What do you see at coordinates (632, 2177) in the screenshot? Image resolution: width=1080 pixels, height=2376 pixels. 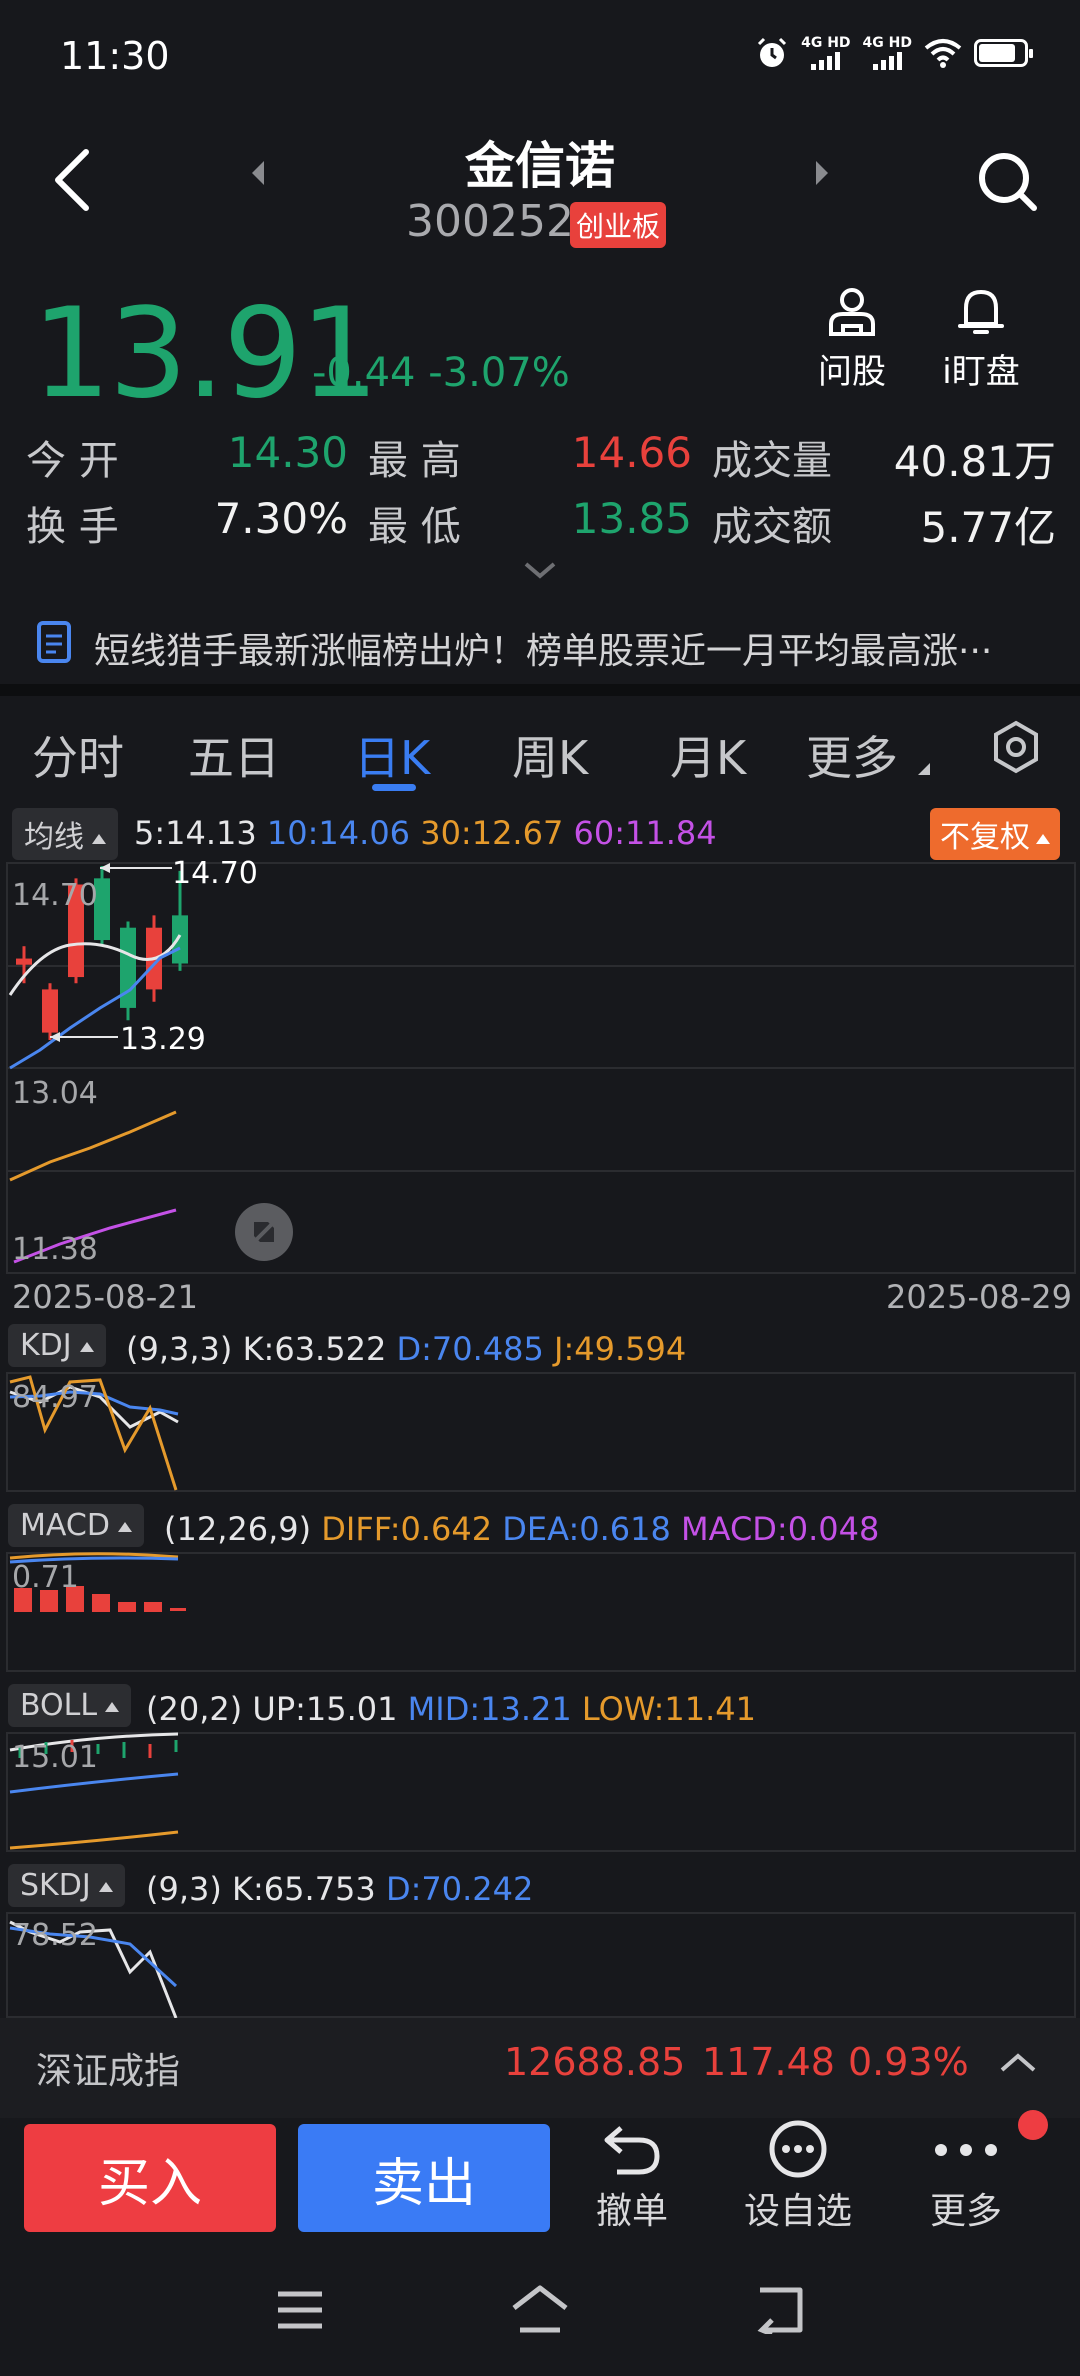 I see `cancel-order-button: 撤单` at bounding box center [632, 2177].